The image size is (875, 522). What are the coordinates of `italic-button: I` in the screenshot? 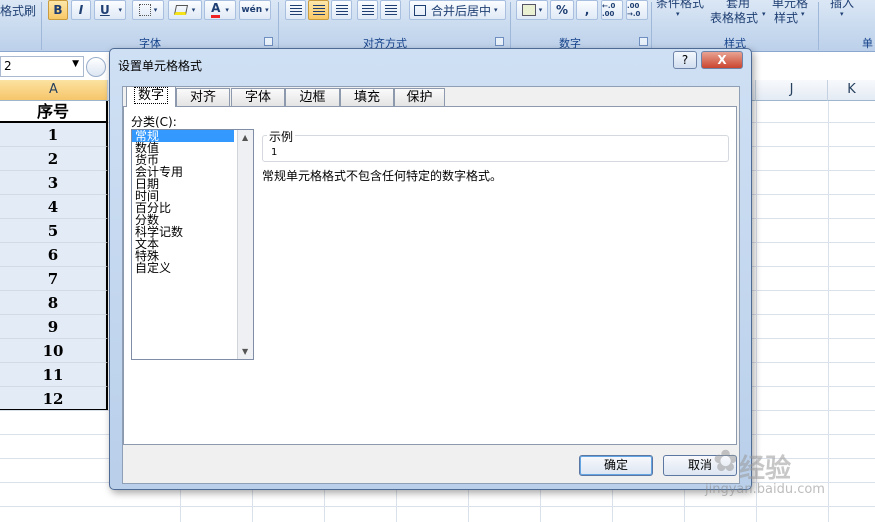 It's located at (81, 10).